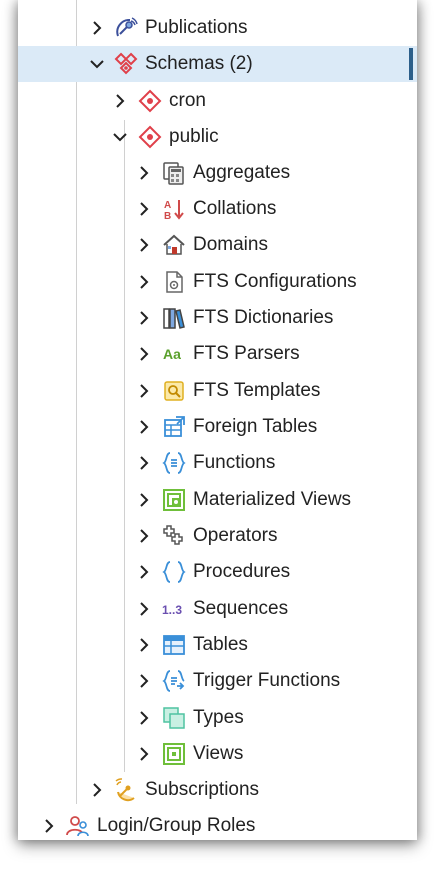  What do you see at coordinates (241, 608) in the screenshot?
I see `tree-node-label: Sequences` at bounding box center [241, 608].